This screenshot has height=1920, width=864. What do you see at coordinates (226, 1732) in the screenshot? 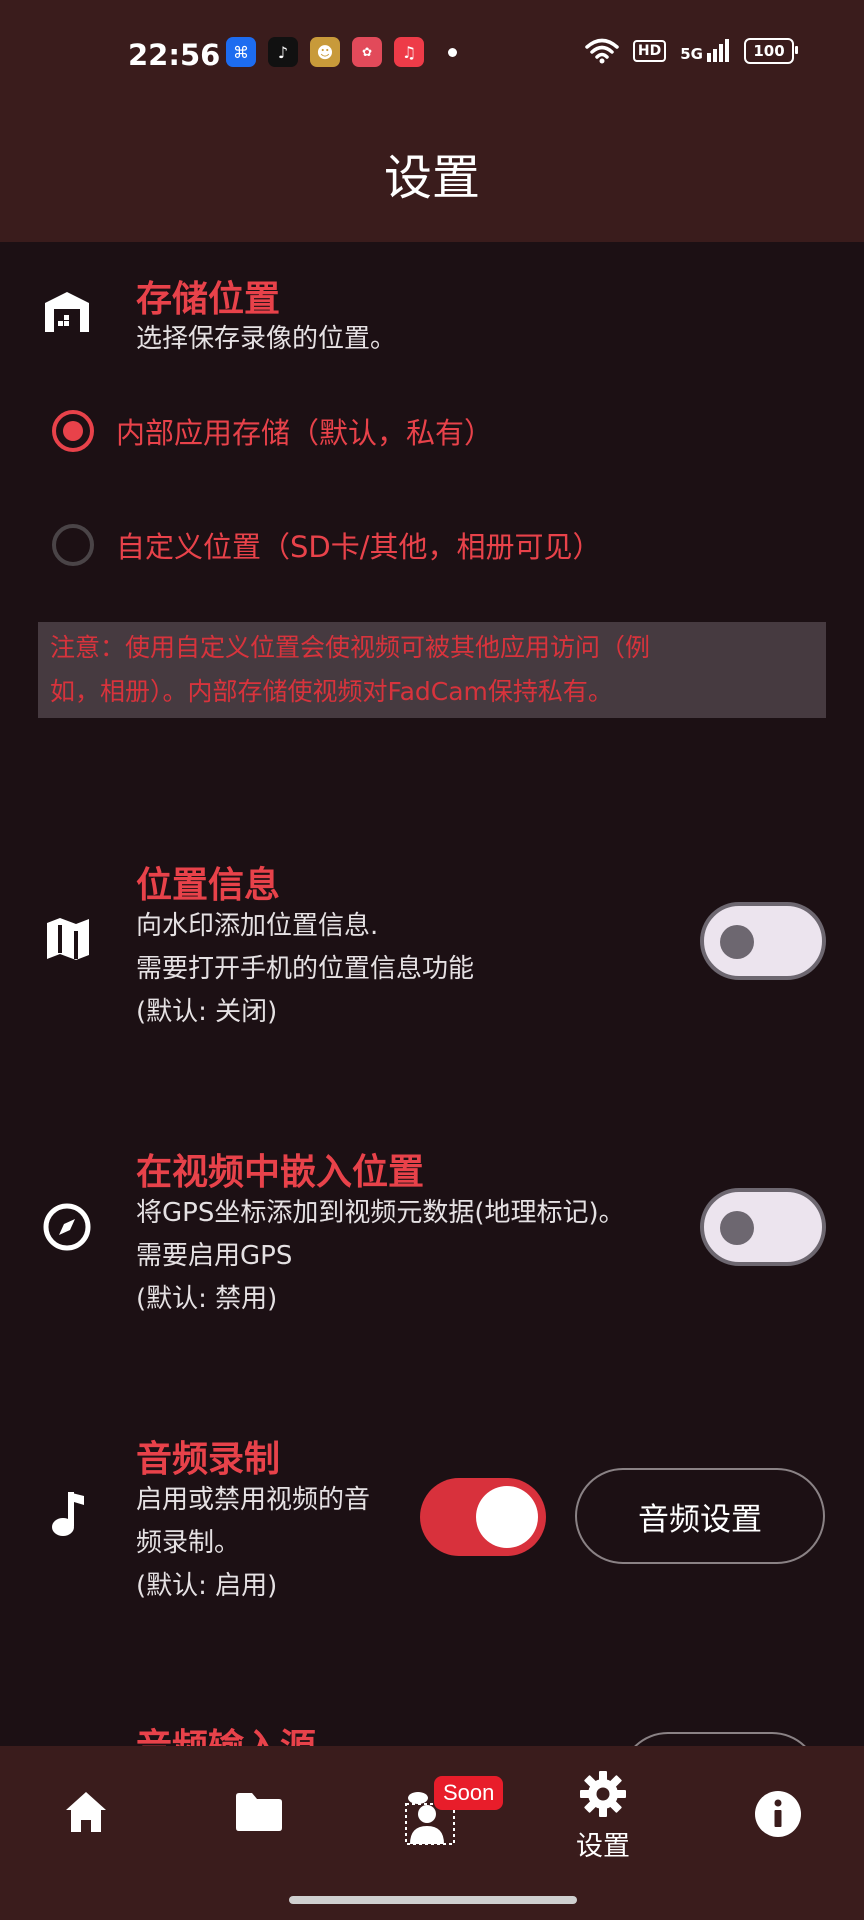
I see `audio-source-title: 音频输入源` at bounding box center [226, 1732].